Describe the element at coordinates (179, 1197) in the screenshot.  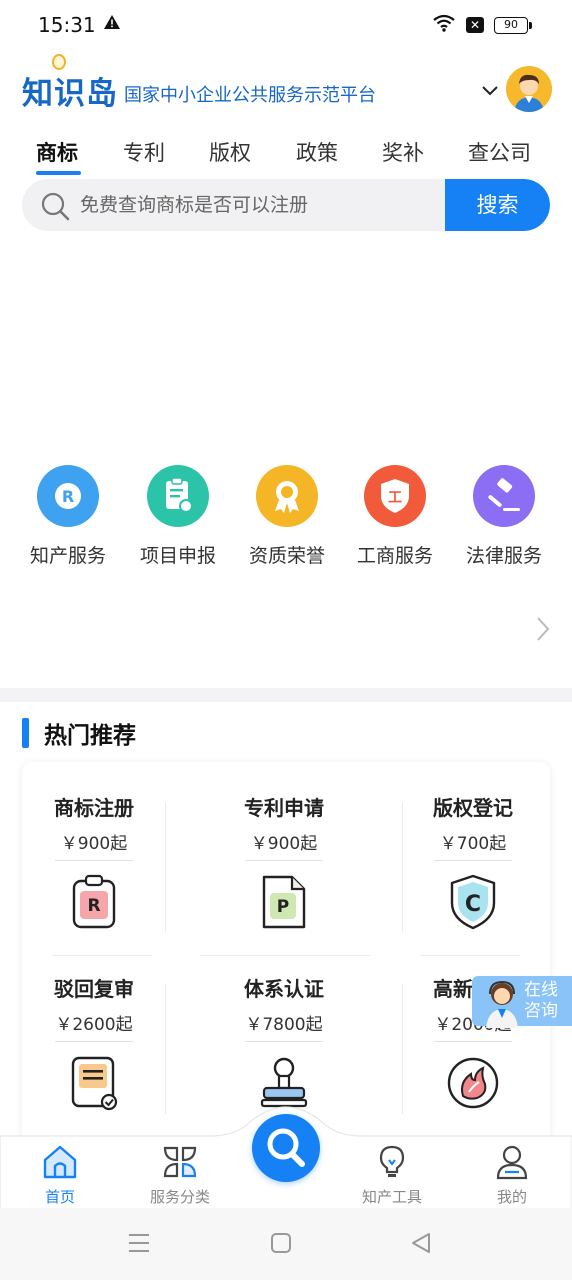
I see `nav-label: 服务分类` at that location.